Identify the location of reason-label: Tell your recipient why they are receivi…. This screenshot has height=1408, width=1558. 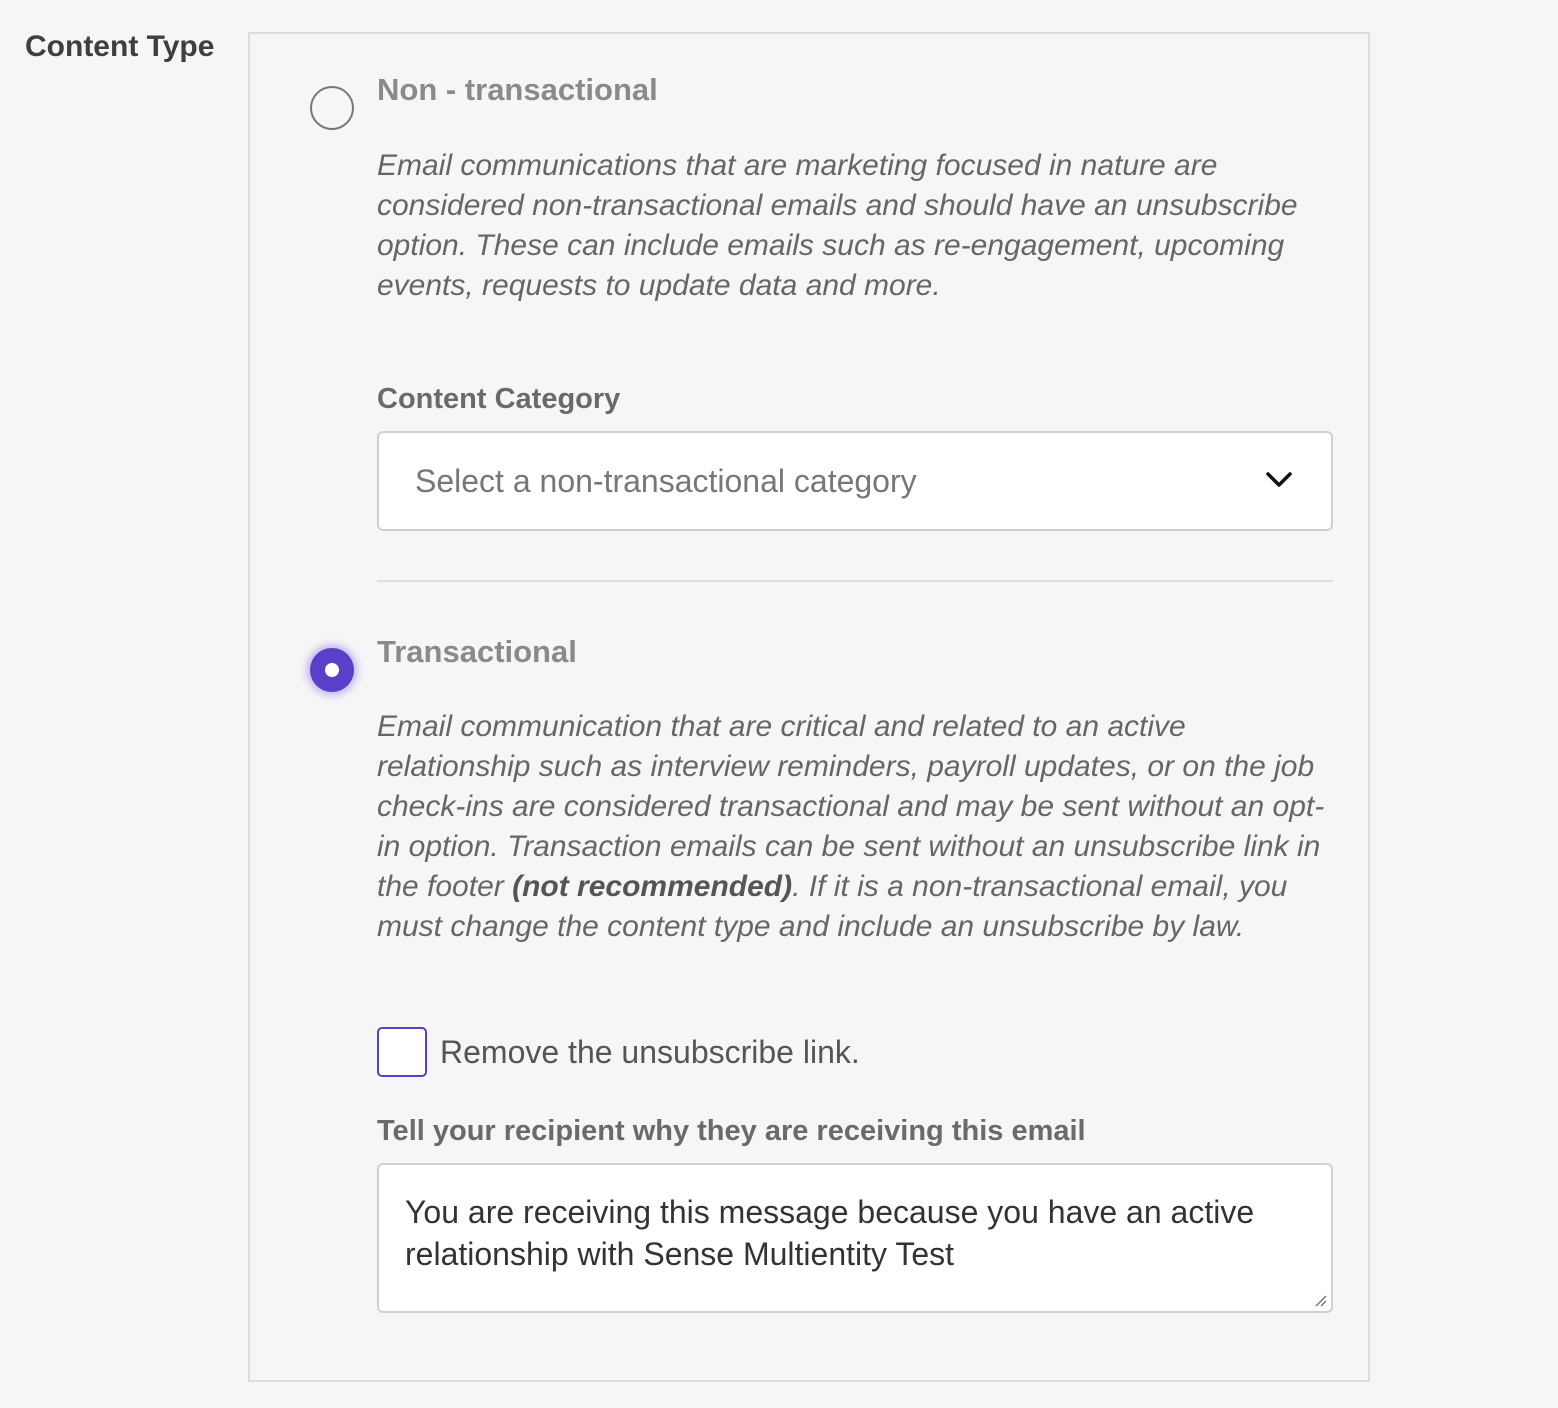
(731, 1131).